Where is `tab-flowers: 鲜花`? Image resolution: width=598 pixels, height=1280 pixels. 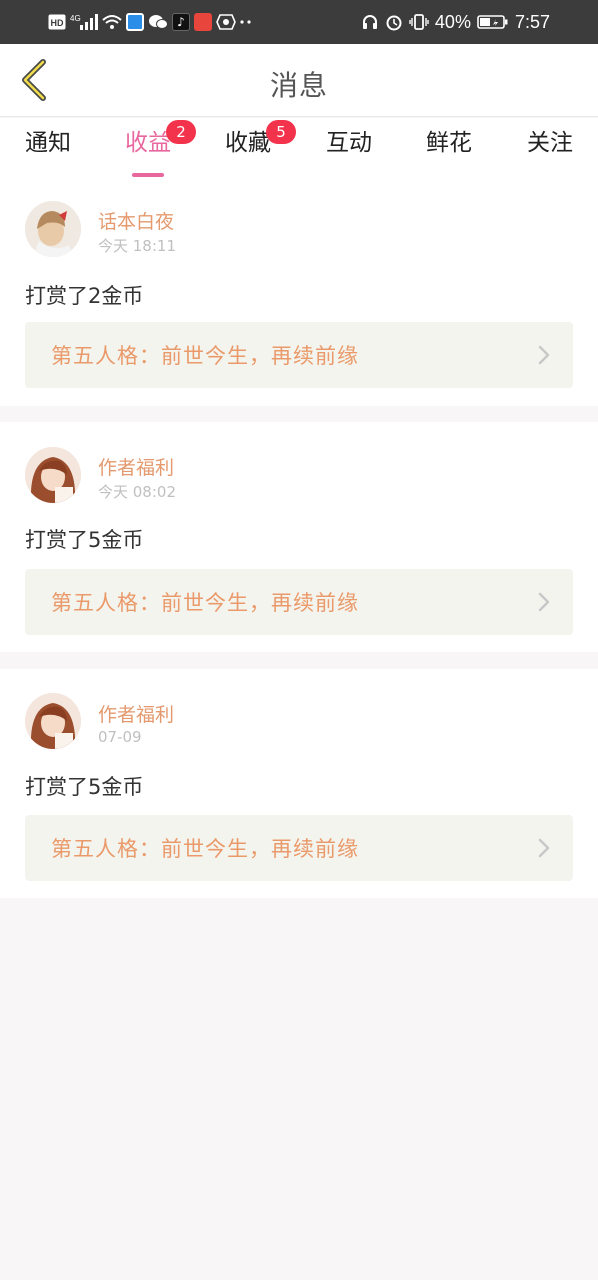
tab-flowers: 鲜花 is located at coordinates (449, 152).